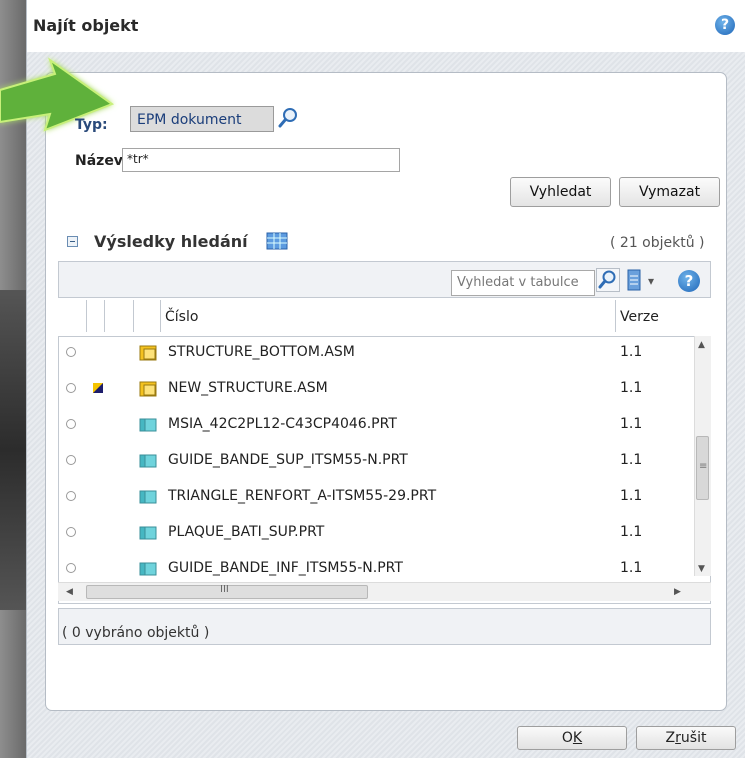 The image size is (745, 758). What do you see at coordinates (703, 466) in the screenshot?
I see `scroll-grip: ≡` at bounding box center [703, 466].